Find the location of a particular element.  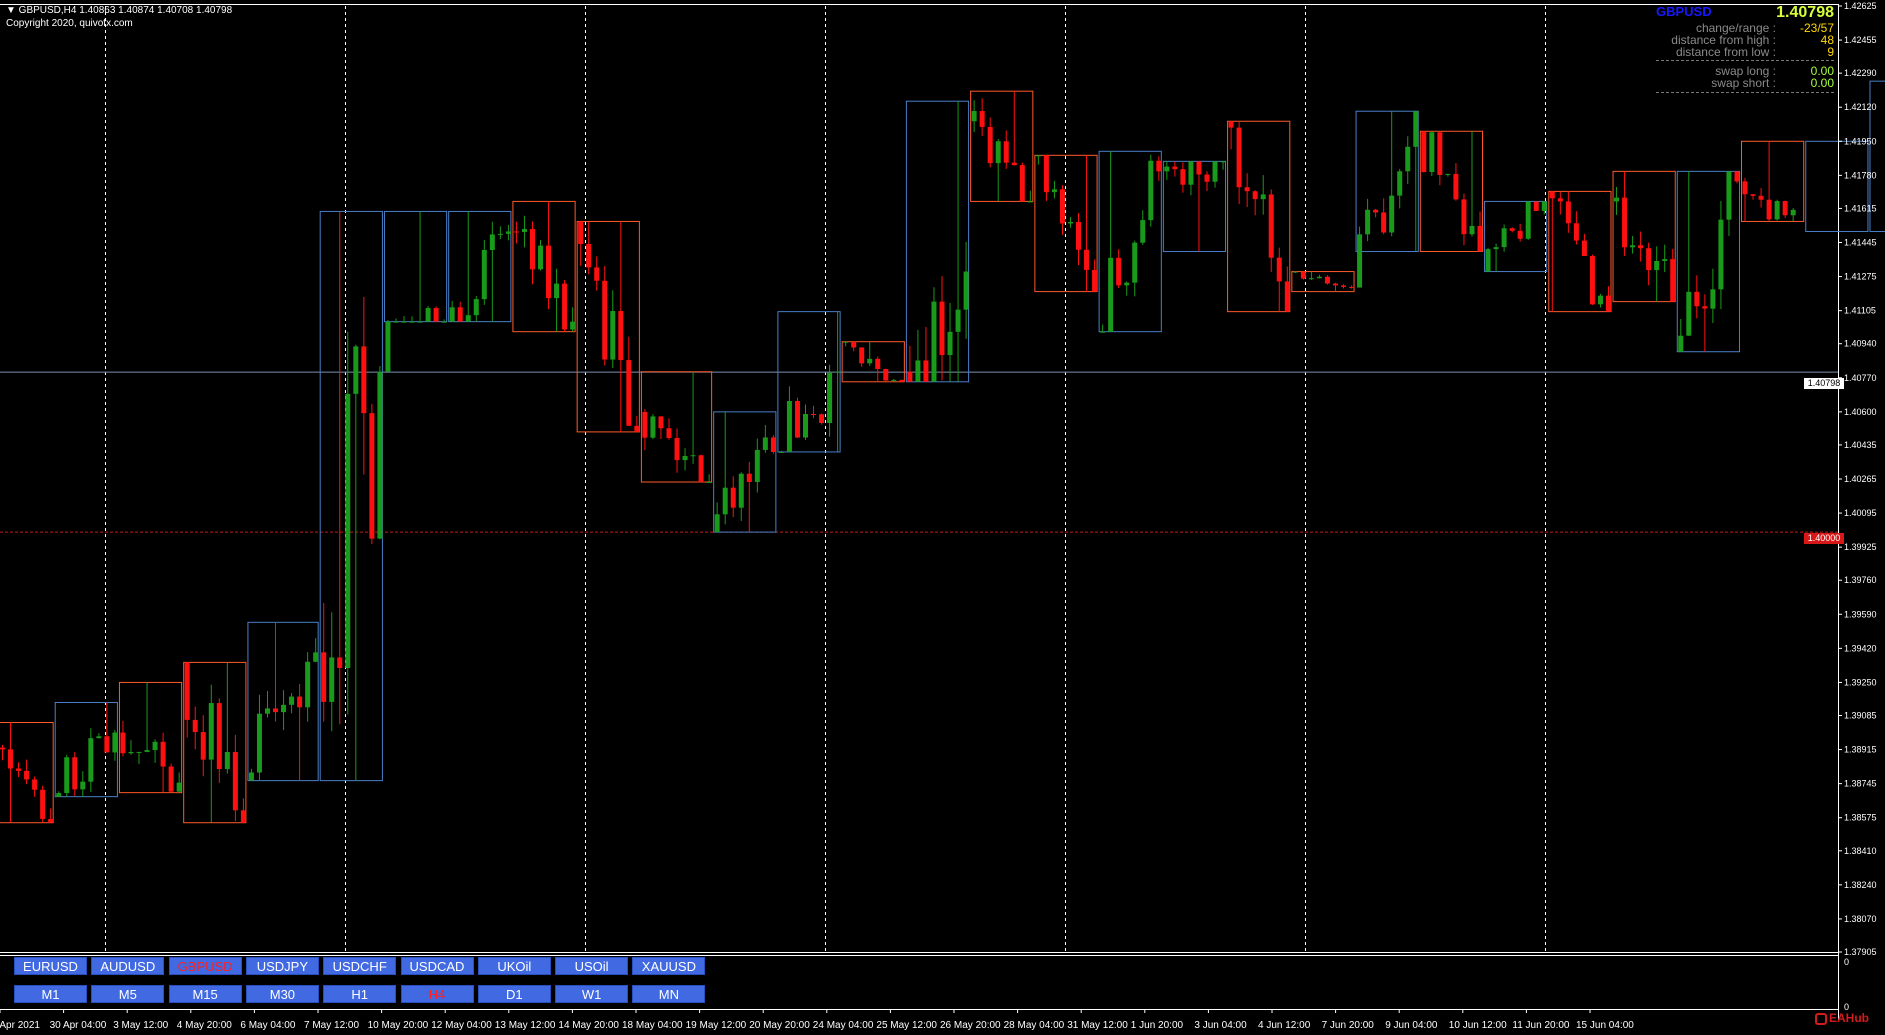

price-tick-label: 1.39420 is located at coordinates (1860, 648).